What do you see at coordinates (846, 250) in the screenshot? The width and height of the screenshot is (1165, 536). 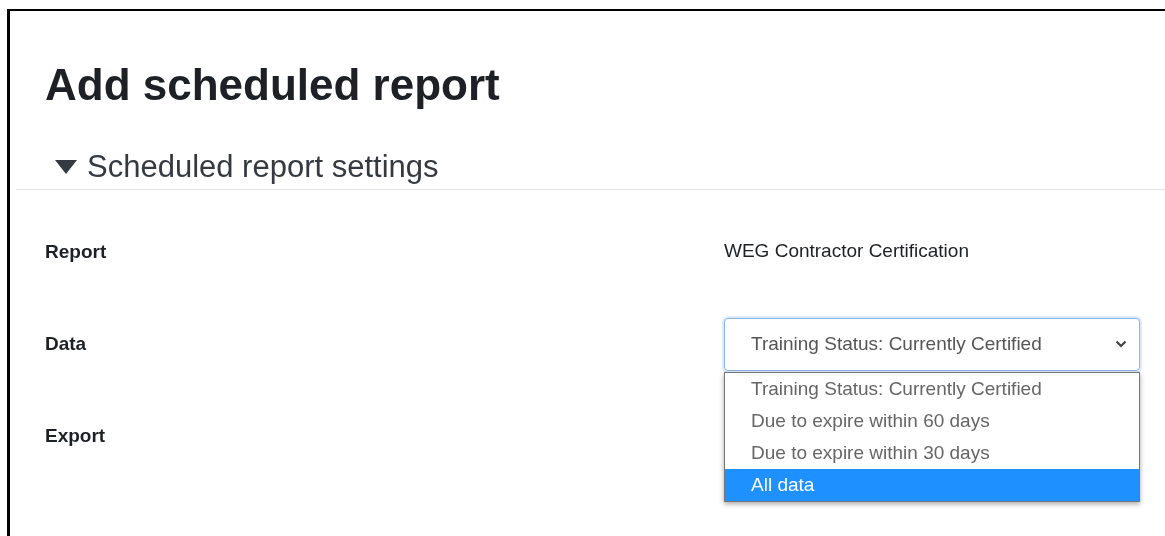 I see `report-name: WEG Contractor Certification` at bounding box center [846, 250].